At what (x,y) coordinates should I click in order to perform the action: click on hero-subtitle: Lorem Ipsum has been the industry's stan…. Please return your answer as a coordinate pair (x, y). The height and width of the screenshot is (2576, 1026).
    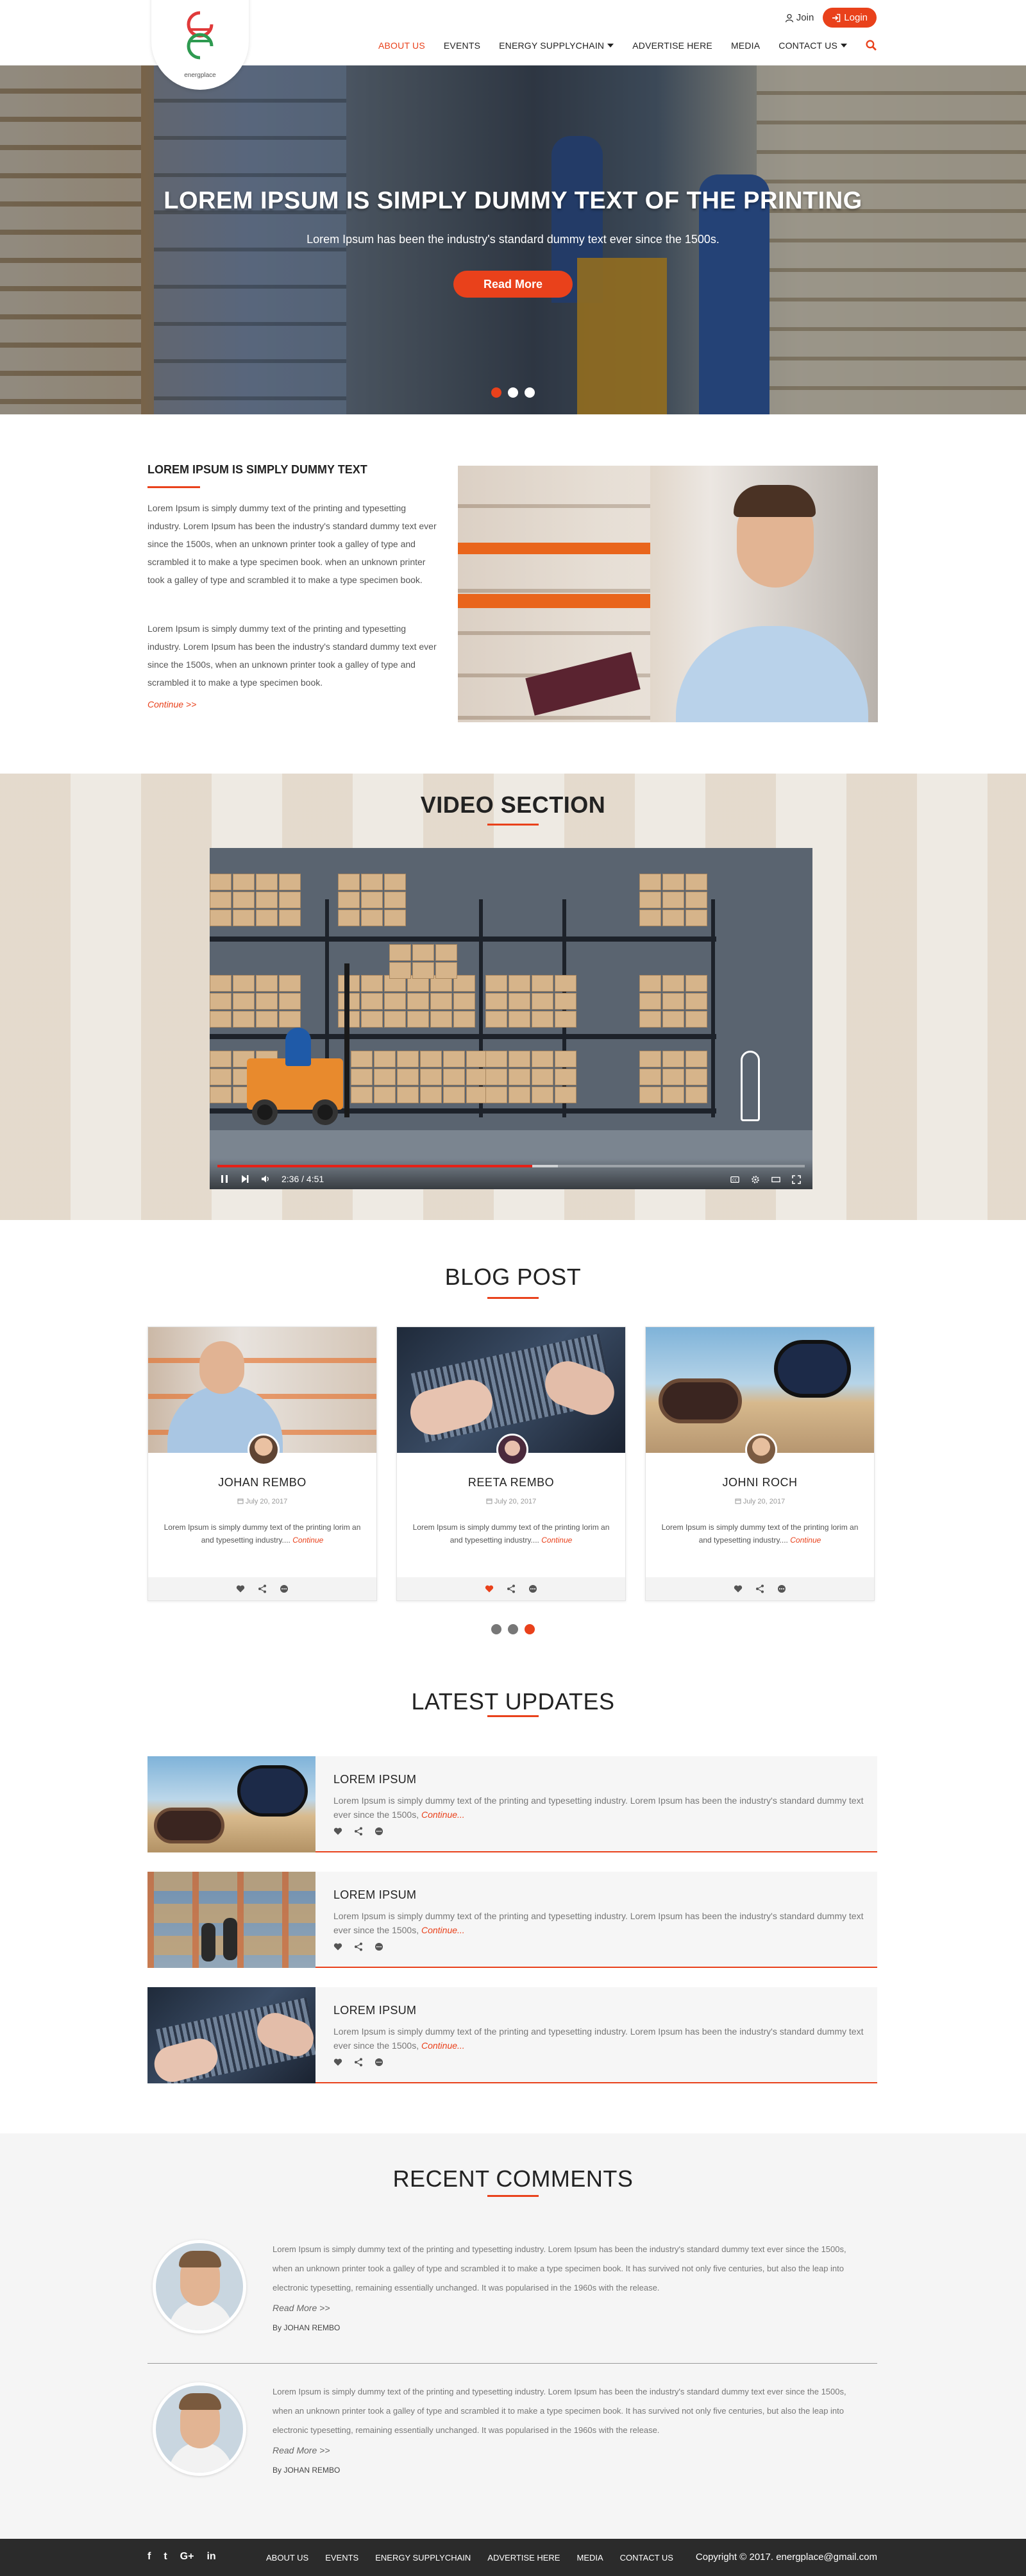
    Looking at the image, I should click on (513, 239).